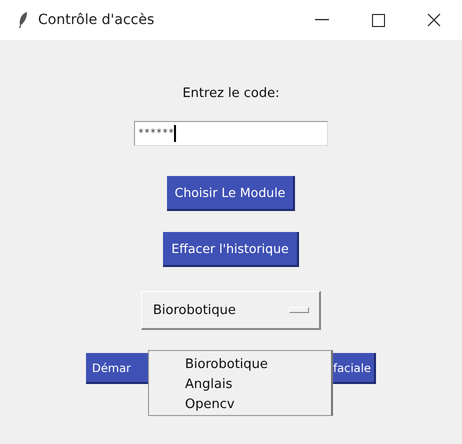 The width and height of the screenshot is (462, 444). I want to click on module-dropdown: Biorobotique, so click(231, 310).